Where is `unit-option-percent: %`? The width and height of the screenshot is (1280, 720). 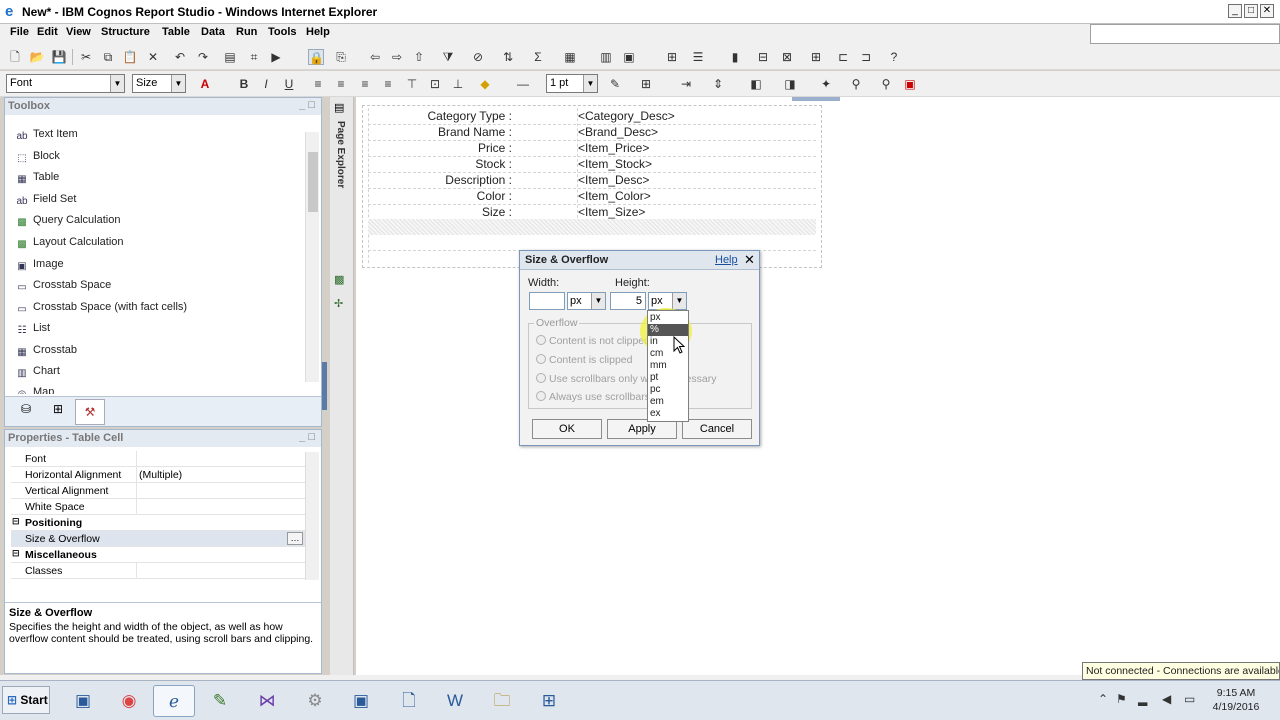 unit-option-percent: % is located at coordinates (668, 330).